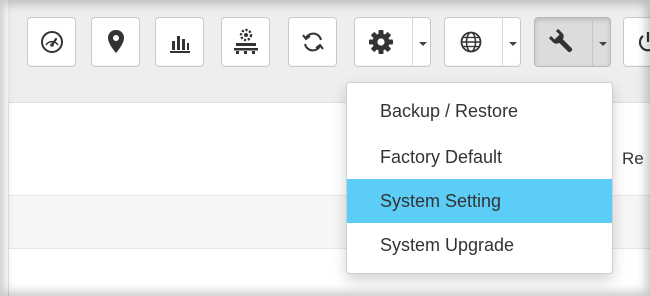 The height and width of the screenshot is (296, 650). What do you see at coordinates (644, 42) in the screenshot?
I see `power-icon` at bounding box center [644, 42].